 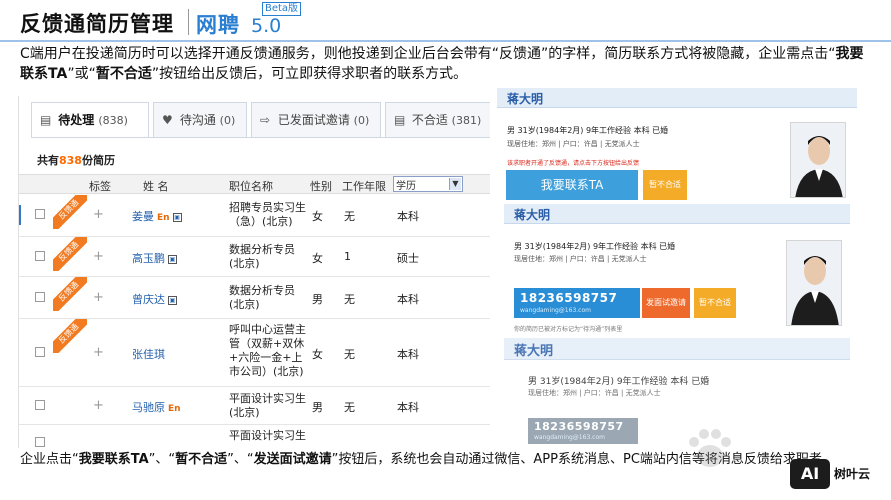 I want to click on col-tag: 标签, so click(x=100, y=186).